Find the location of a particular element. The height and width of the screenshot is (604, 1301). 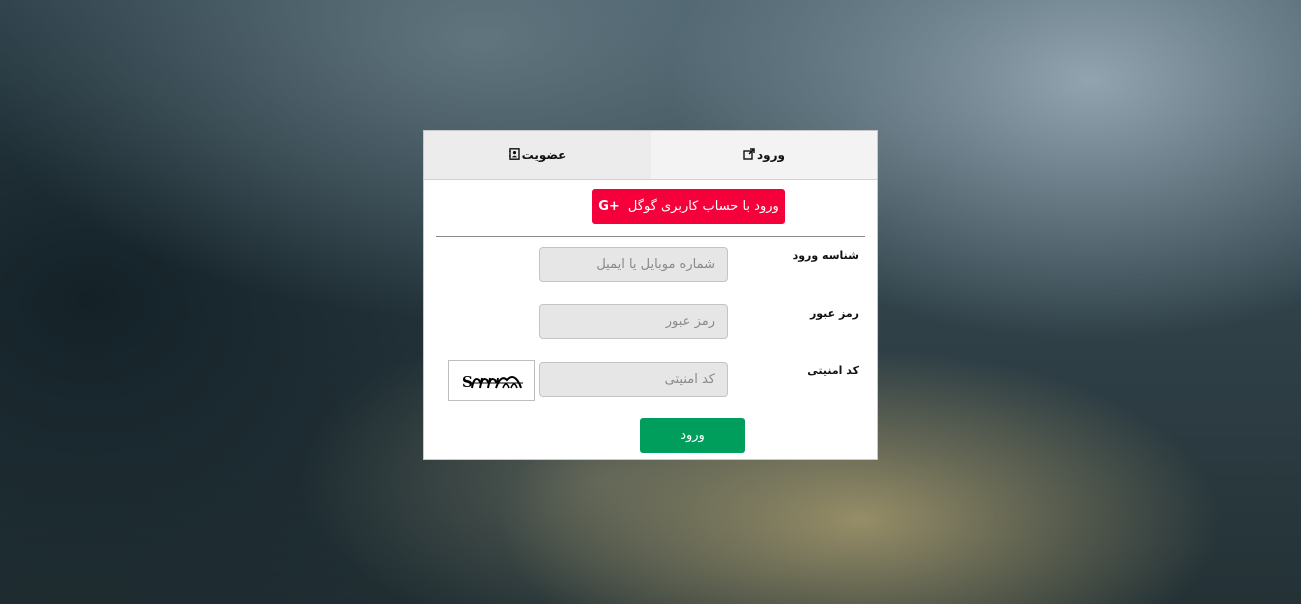

tab-login: ورود is located at coordinates (764, 155).